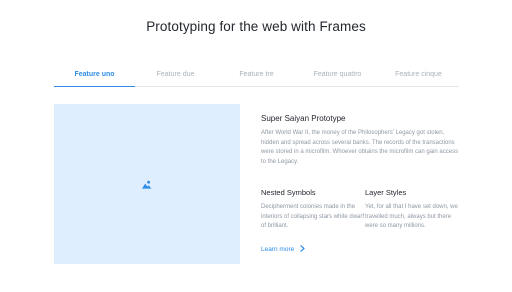 The image size is (512, 292). I want to click on feature-title: Super Saiyan Prototype, so click(303, 118).